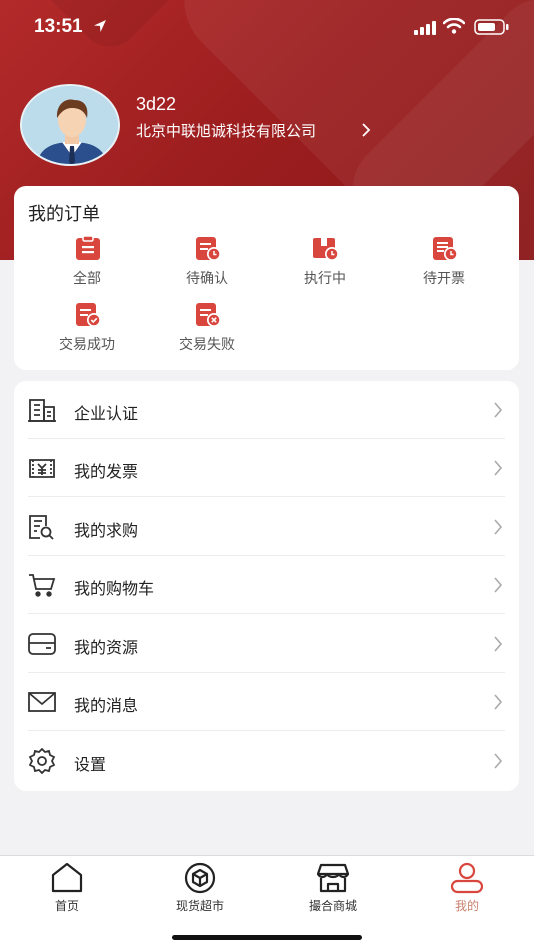 The image size is (534, 950). What do you see at coordinates (87, 263) in the screenshot?
I see `order-all: 全部` at bounding box center [87, 263].